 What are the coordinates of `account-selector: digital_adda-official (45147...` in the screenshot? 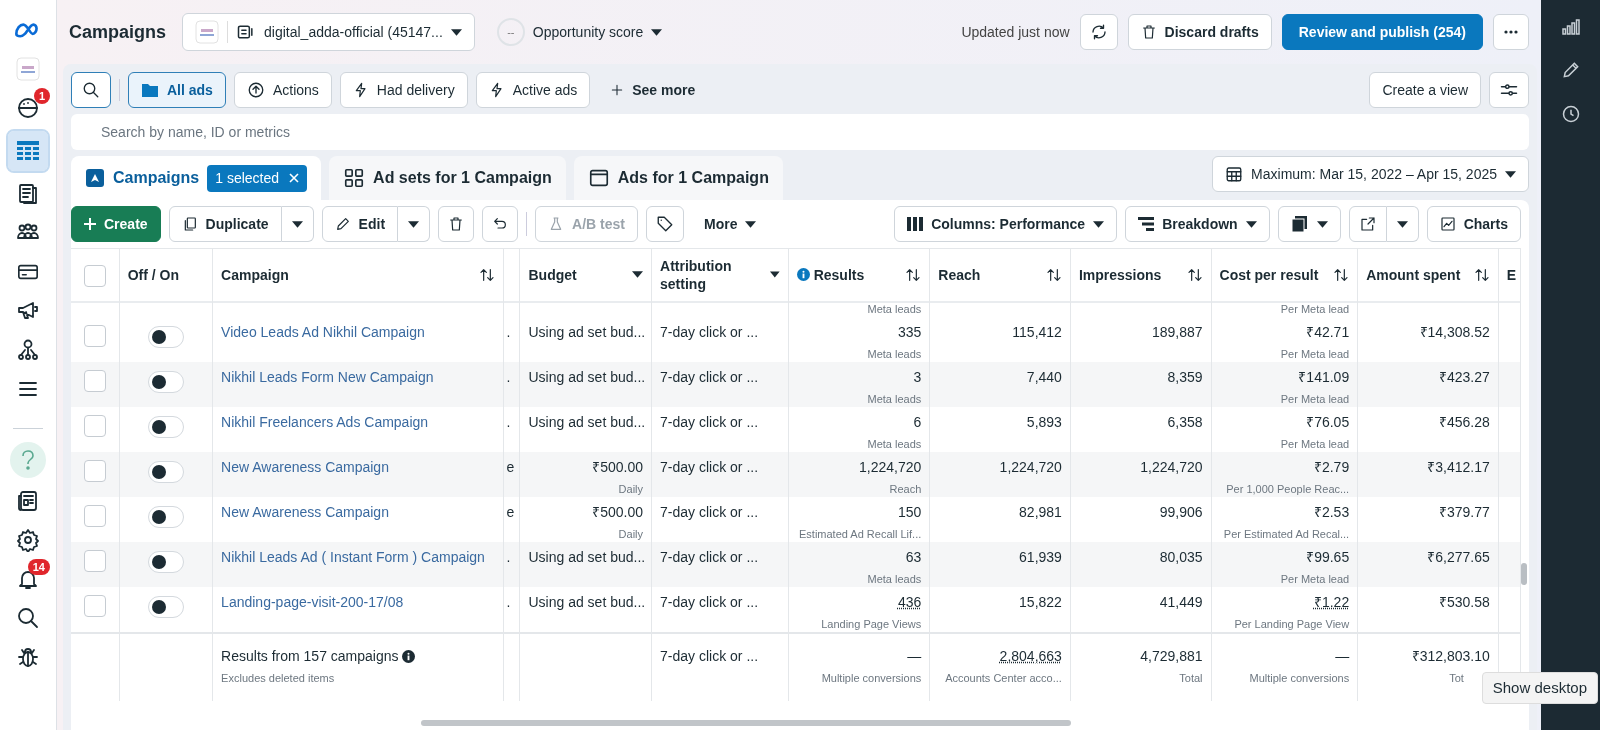 It's located at (328, 32).